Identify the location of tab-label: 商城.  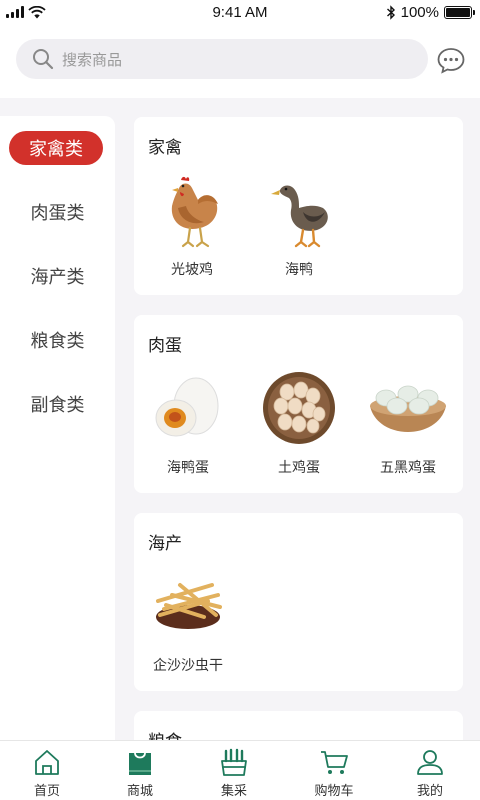
(139, 790).